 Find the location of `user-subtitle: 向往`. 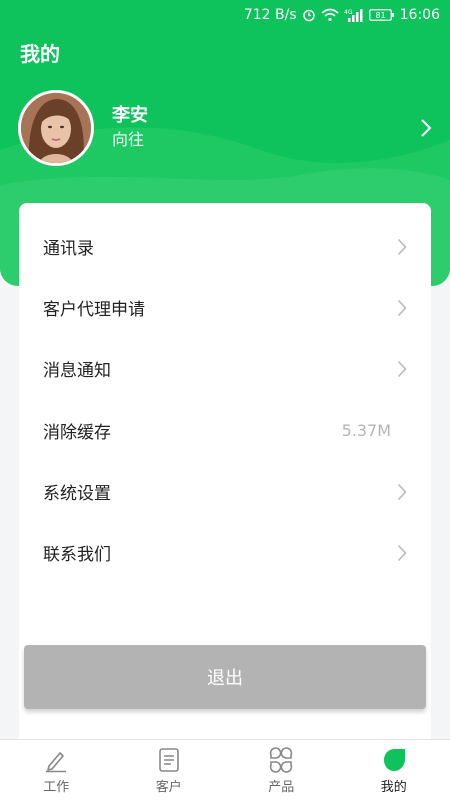

user-subtitle: 向往 is located at coordinates (128, 139).